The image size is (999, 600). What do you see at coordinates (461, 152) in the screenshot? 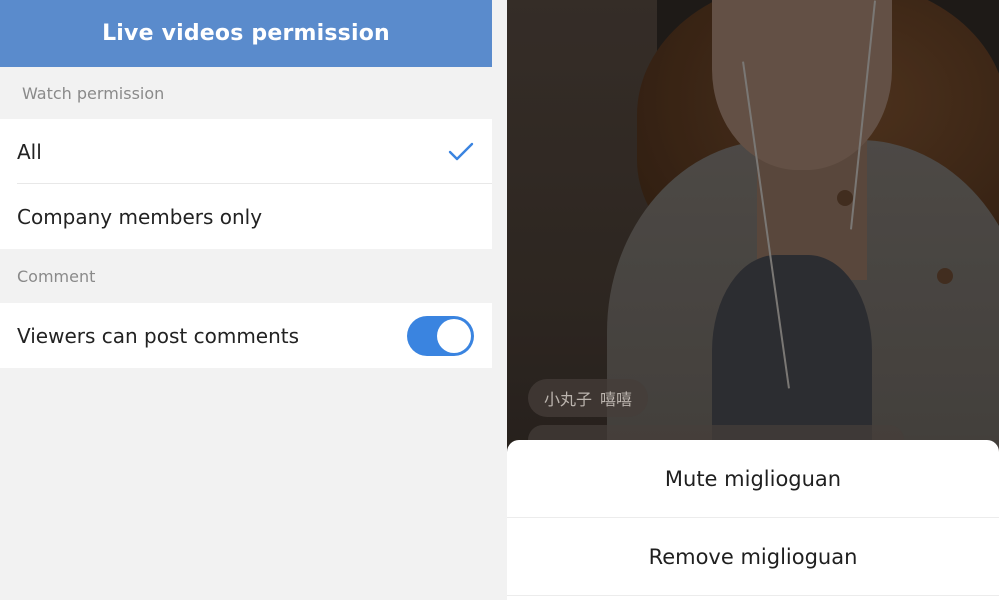
I see `checkmark-icon` at bounding box center [461, 152].